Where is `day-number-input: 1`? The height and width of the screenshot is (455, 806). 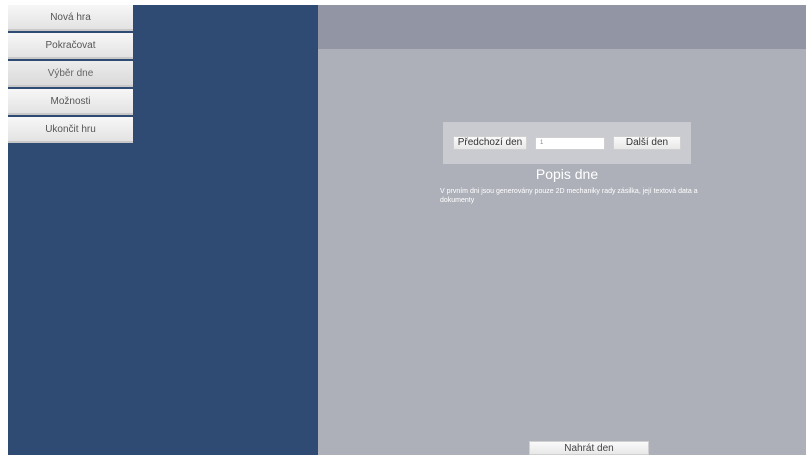
day-number-input: 1 is located at coordinates (570, 143).